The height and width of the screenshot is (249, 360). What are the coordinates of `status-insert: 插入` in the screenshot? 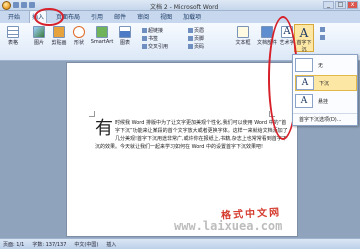 It's located at (111, 244).